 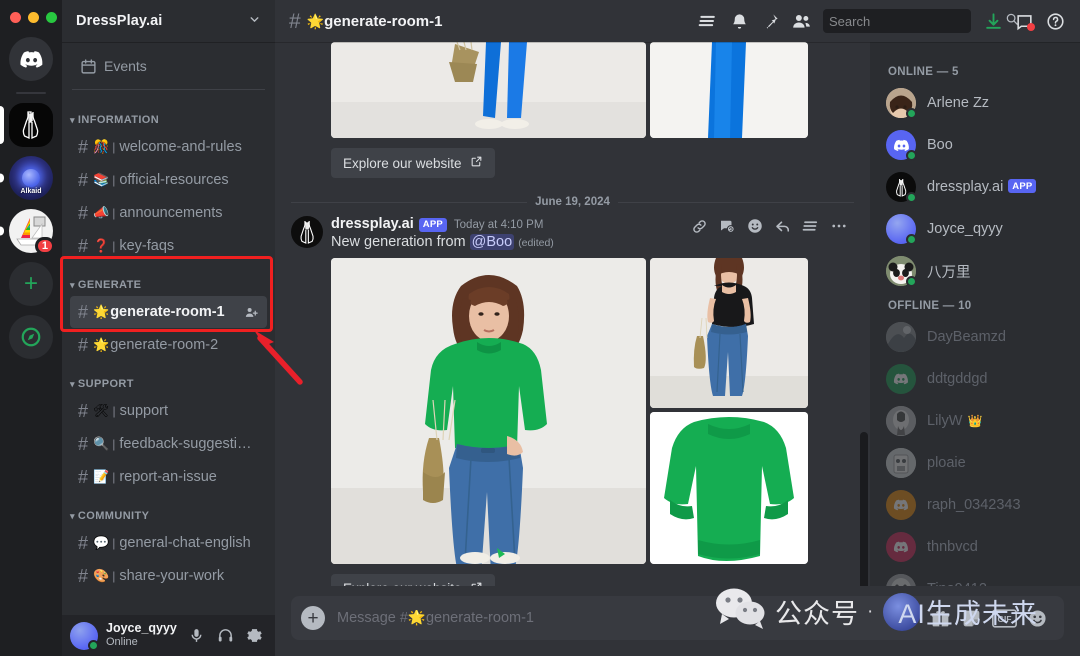 I want to click on sidebar-item-key-faqs: # ❓ | key-faqs, so click(x=168, y=246).